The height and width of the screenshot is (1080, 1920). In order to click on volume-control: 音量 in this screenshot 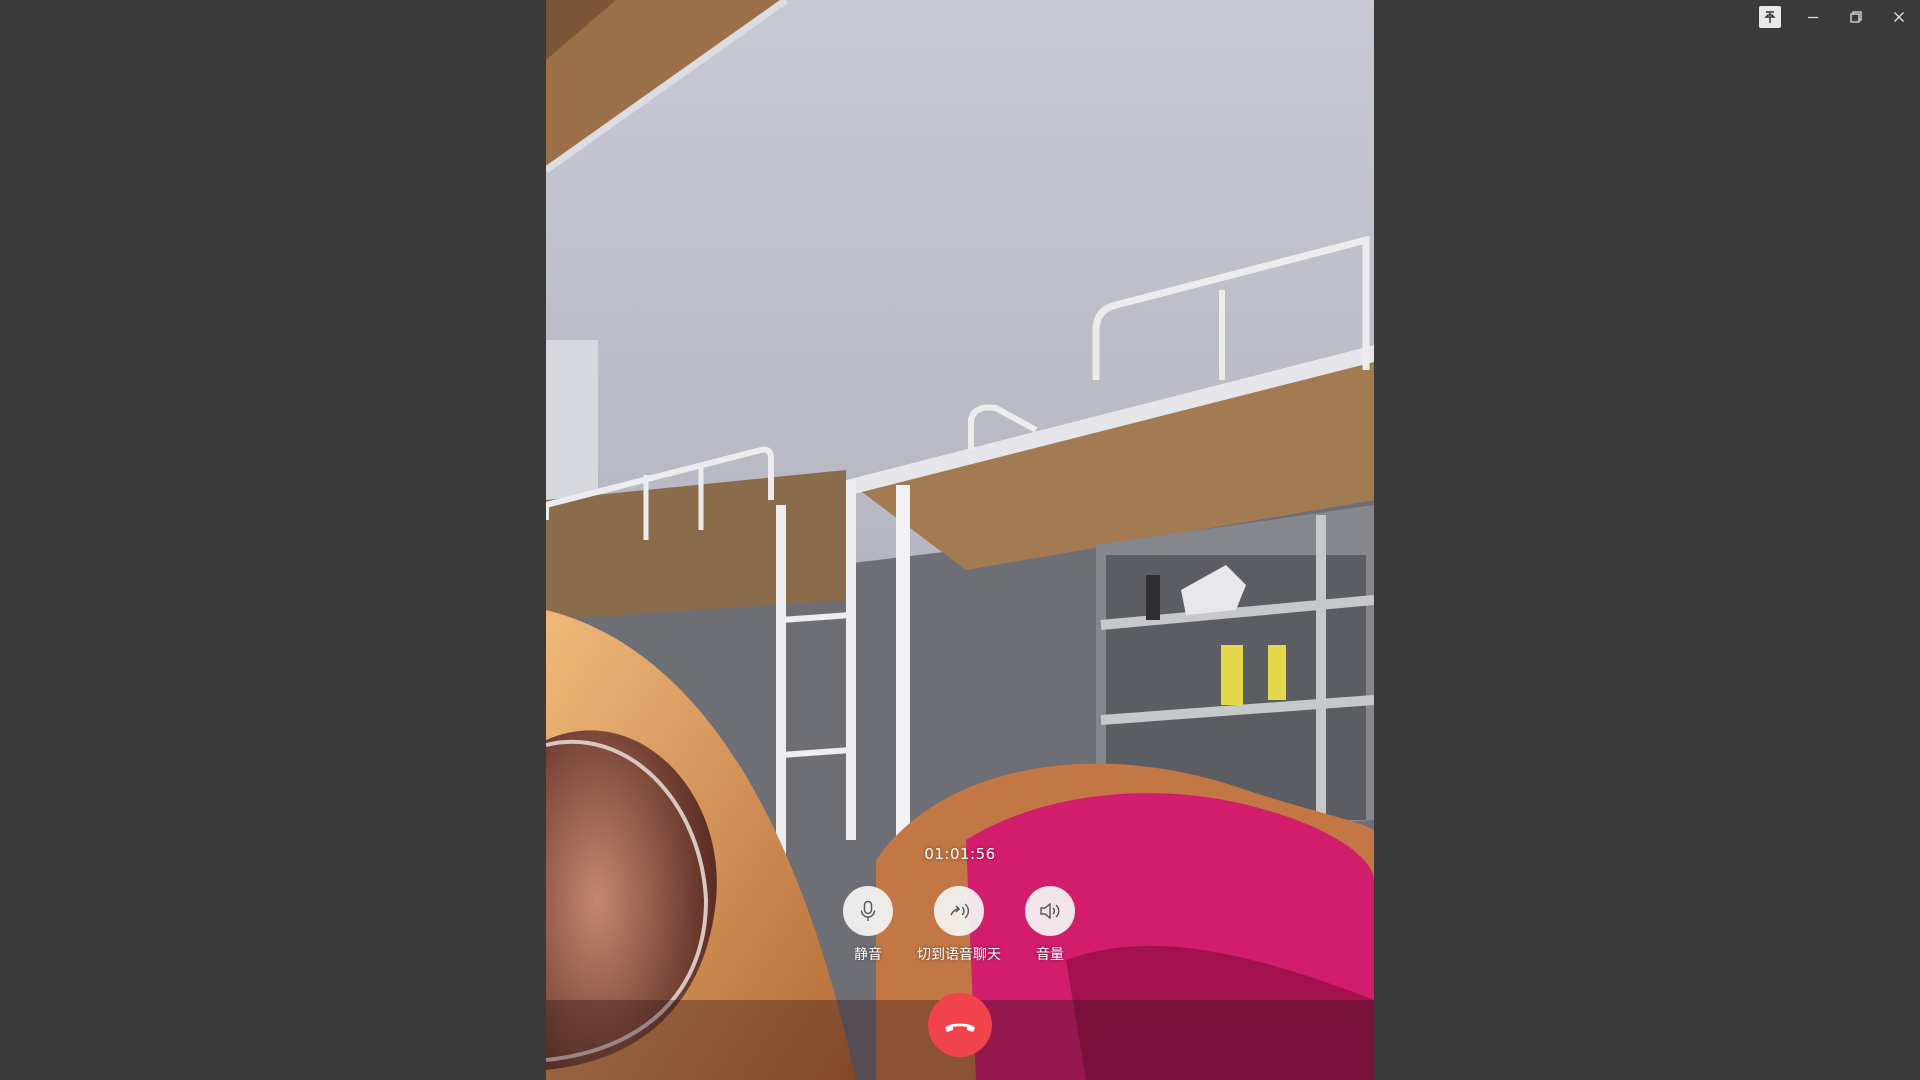, I will do `click(1050, 925)`.